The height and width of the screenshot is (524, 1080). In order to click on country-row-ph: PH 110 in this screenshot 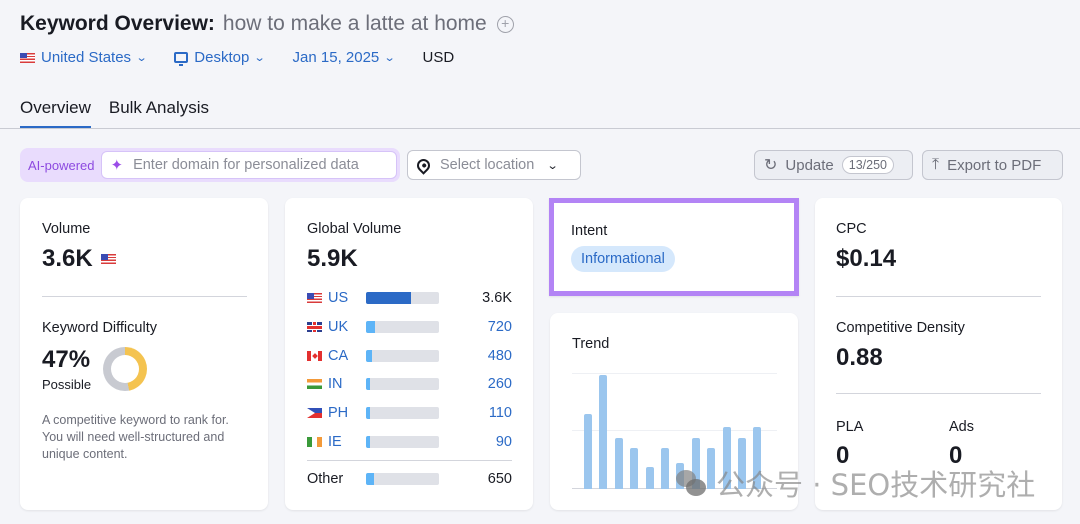, I will do `click(409, 413)`.